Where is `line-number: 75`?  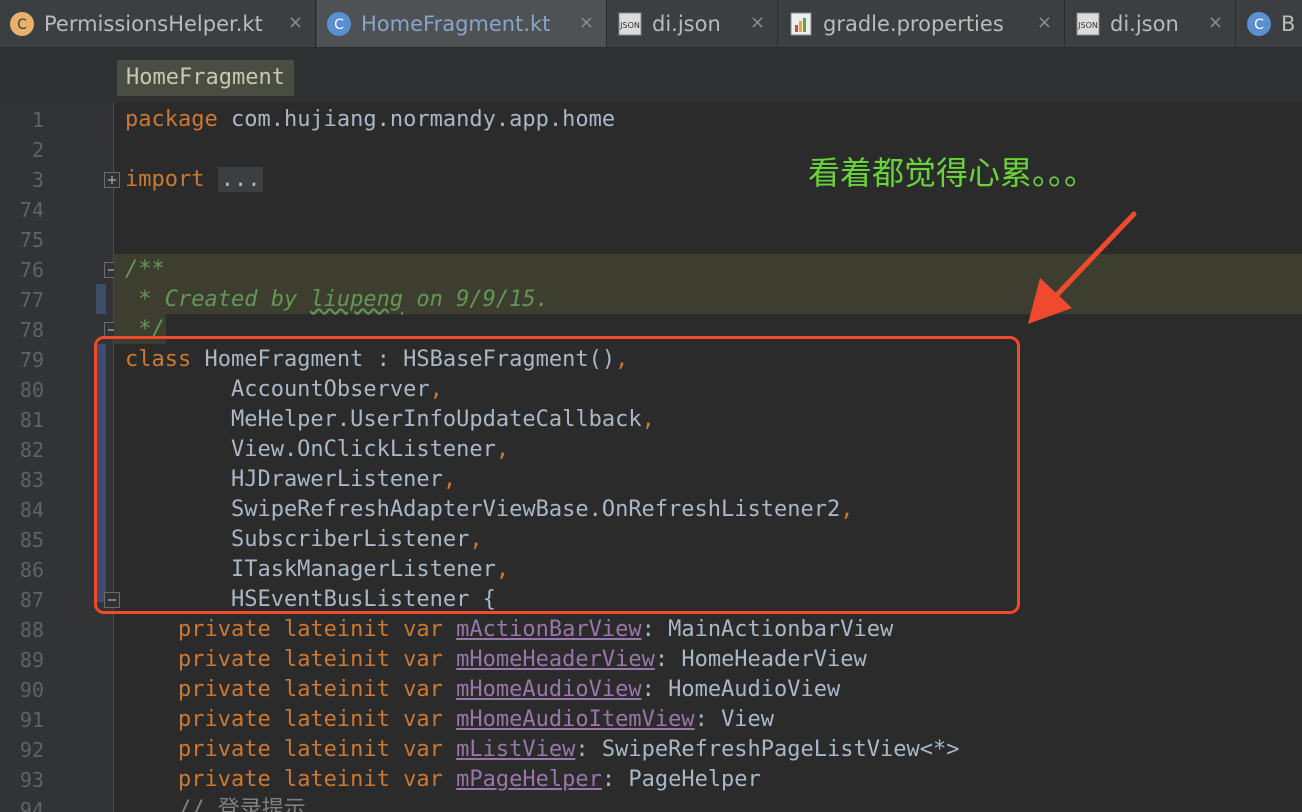 line-number: 75 is located at coordinates (31, 240).